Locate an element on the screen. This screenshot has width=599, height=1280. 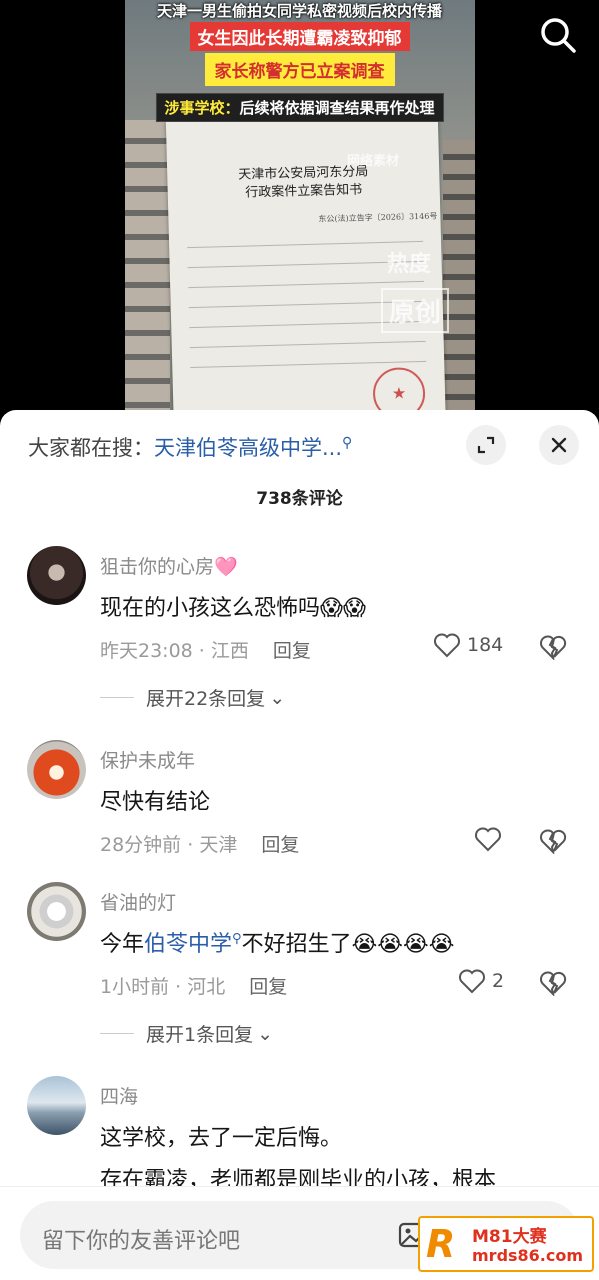
scream-emoji: 😱😱 is located at coordinates (343, 608).